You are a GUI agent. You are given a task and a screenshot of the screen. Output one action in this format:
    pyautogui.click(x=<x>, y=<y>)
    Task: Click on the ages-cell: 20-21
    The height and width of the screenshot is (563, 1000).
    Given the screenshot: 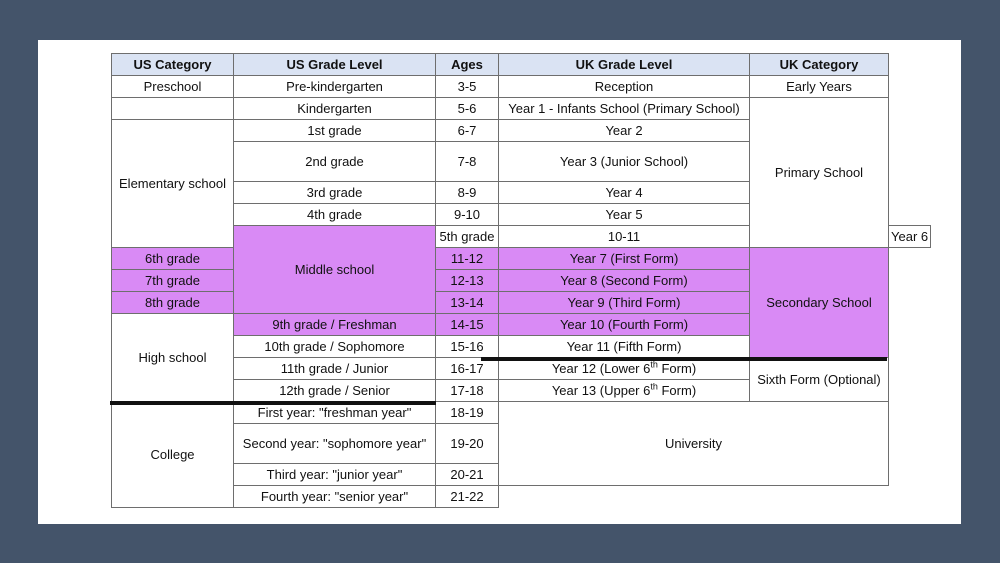 What is the action you would take?
    pyautogui.click(x=467, y=474)
    